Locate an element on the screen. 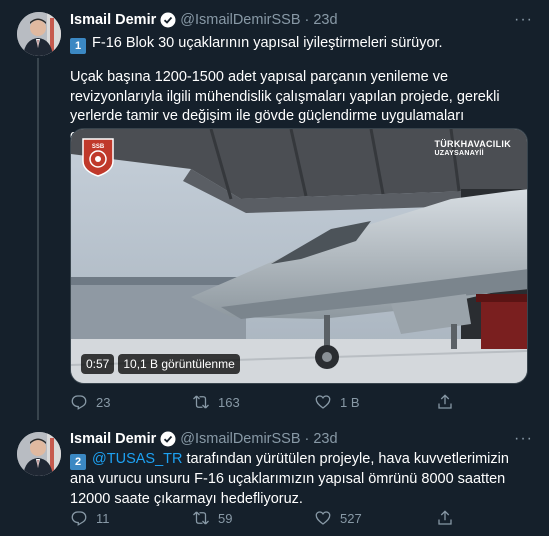 This screenshot has height=536, width=549. watermark-line-2: UZAYSANAYİİ is located at coordinates (459, 153).